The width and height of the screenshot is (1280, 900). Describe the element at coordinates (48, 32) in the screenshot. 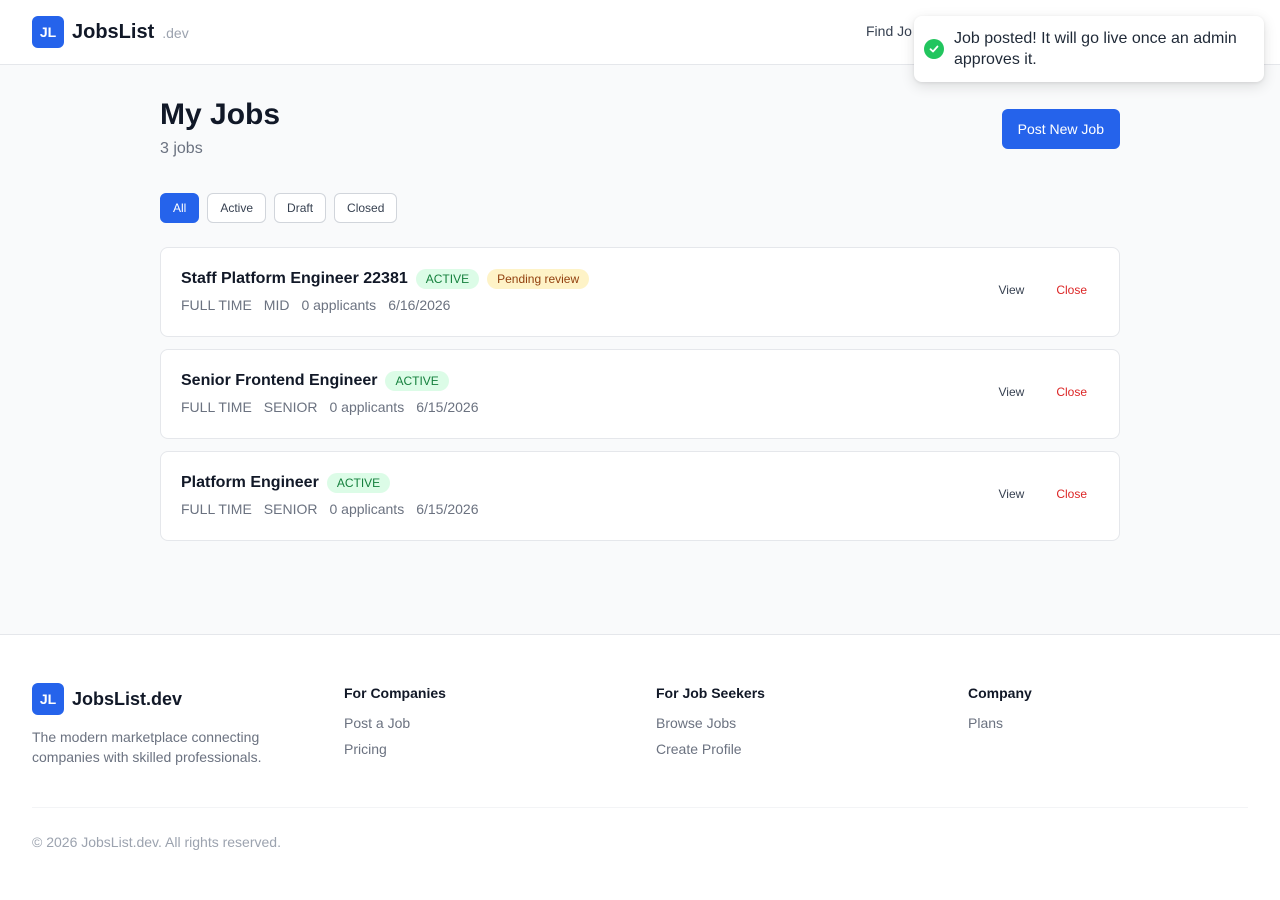

I see `brand-logo: JL` at that location.